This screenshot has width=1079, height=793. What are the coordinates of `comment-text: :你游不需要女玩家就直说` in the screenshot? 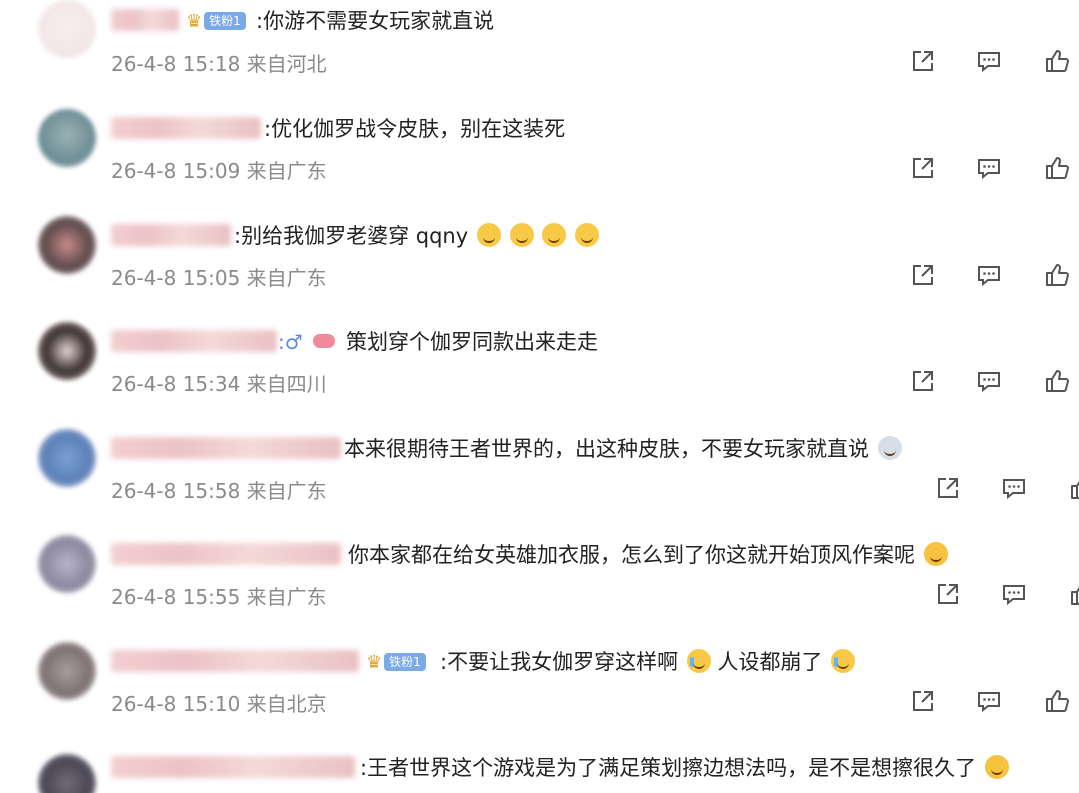 It's located at (375, 21).